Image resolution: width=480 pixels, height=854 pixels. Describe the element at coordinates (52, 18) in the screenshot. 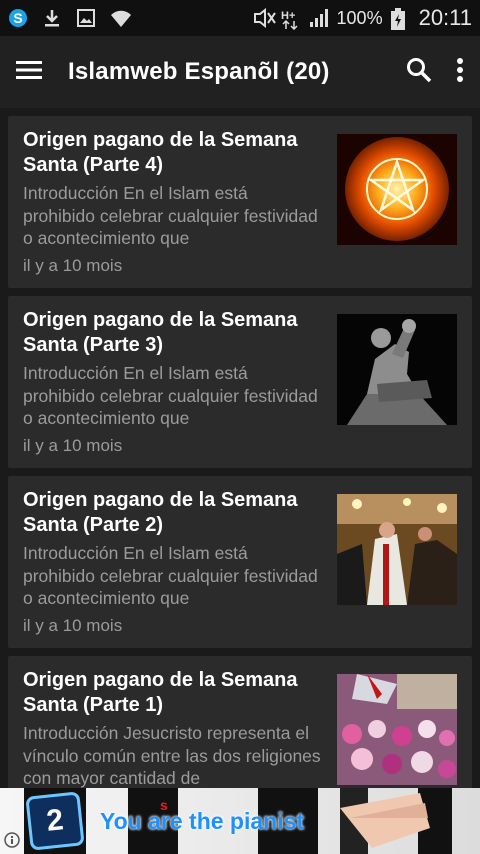

I see `download-icon` at that location.